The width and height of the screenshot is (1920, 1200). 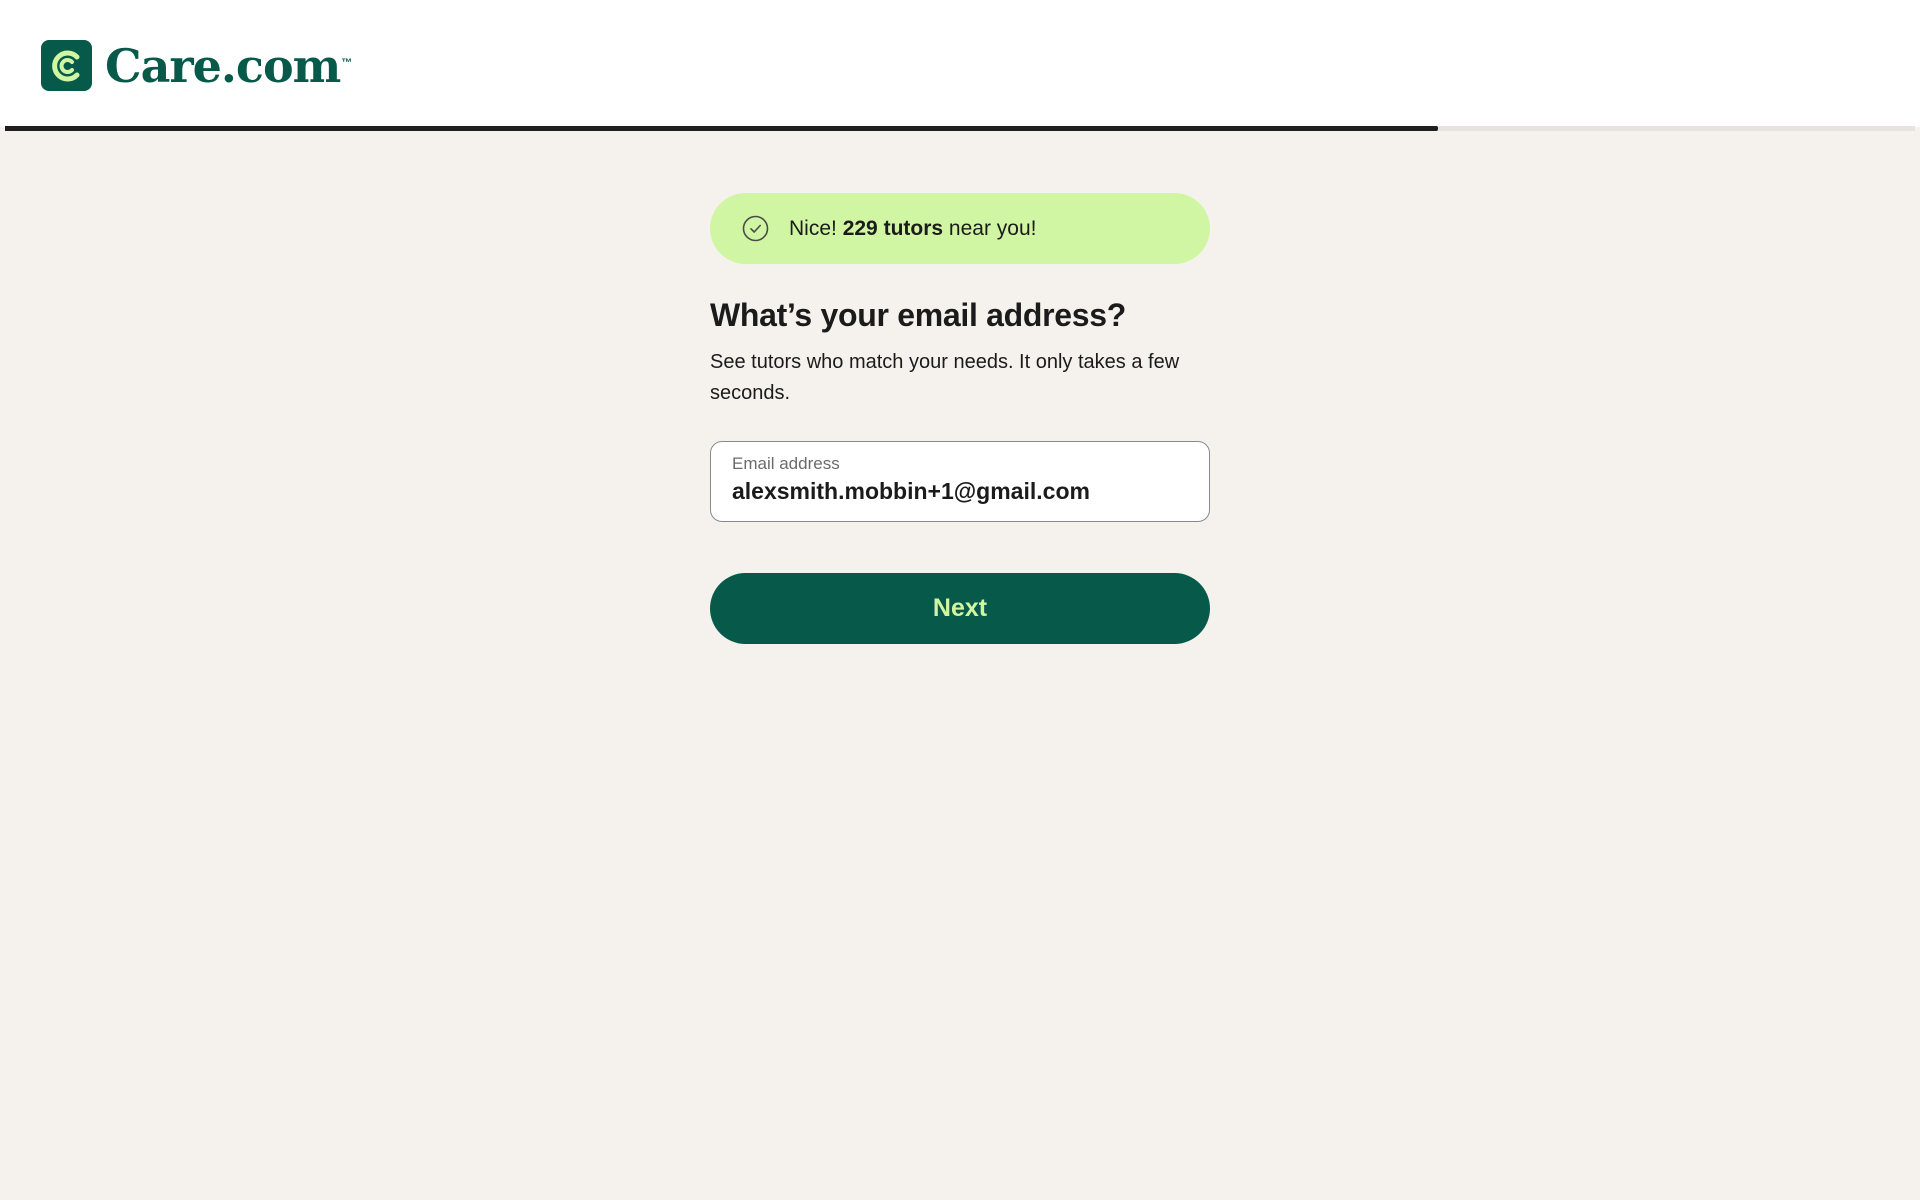 I want to click on page-title: What’s your email address?, so click(x=918, y=315).